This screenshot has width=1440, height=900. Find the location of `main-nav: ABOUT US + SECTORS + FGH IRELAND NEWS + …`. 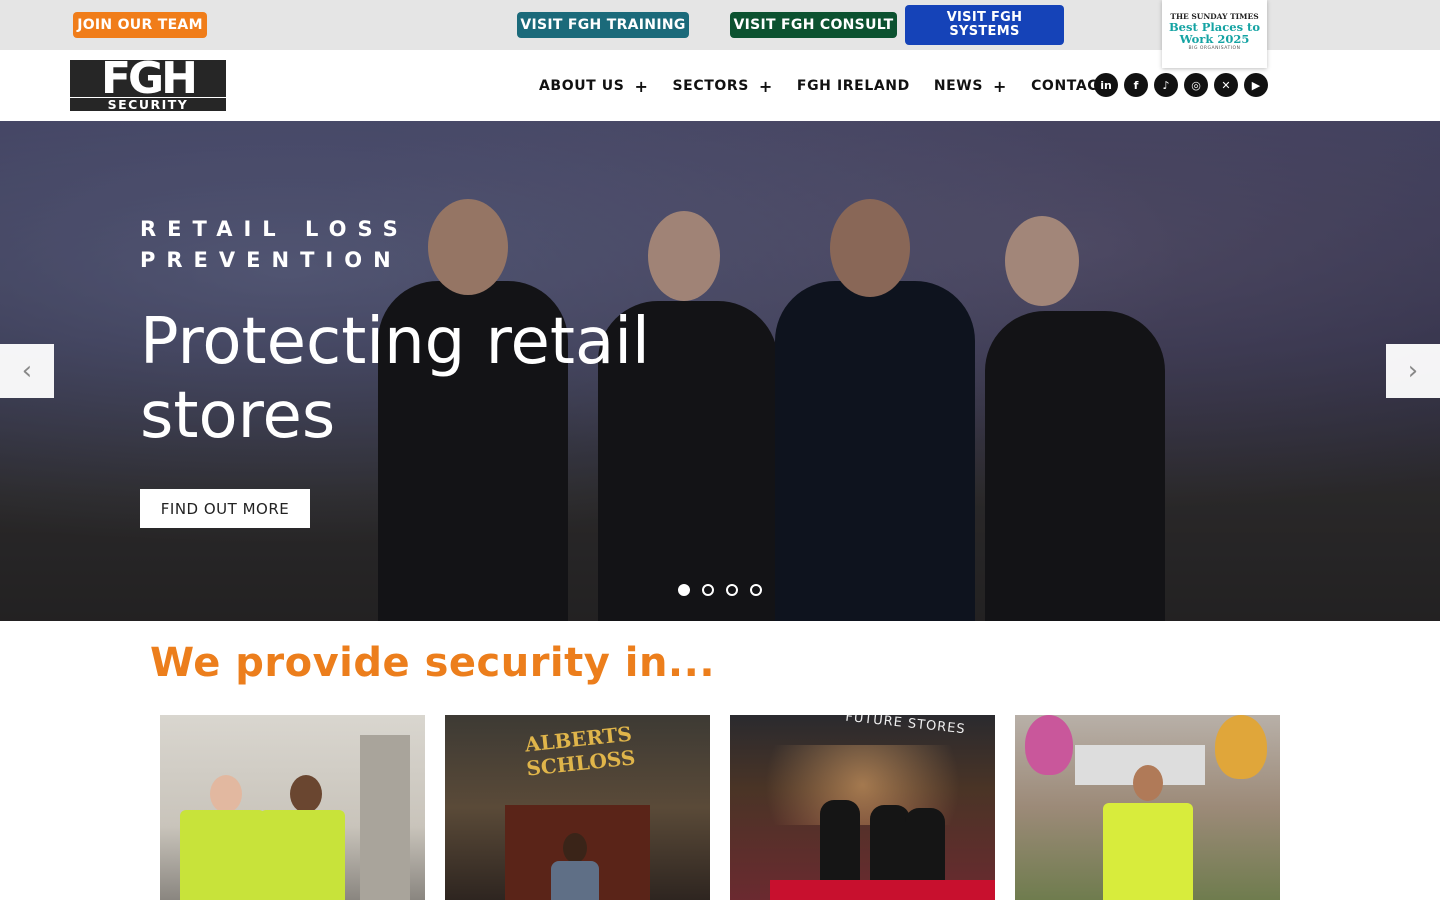

main-nav: ABOUT US + SECTORS + FGH IRELAND NEWS + … is located at coordinates (835, 86).